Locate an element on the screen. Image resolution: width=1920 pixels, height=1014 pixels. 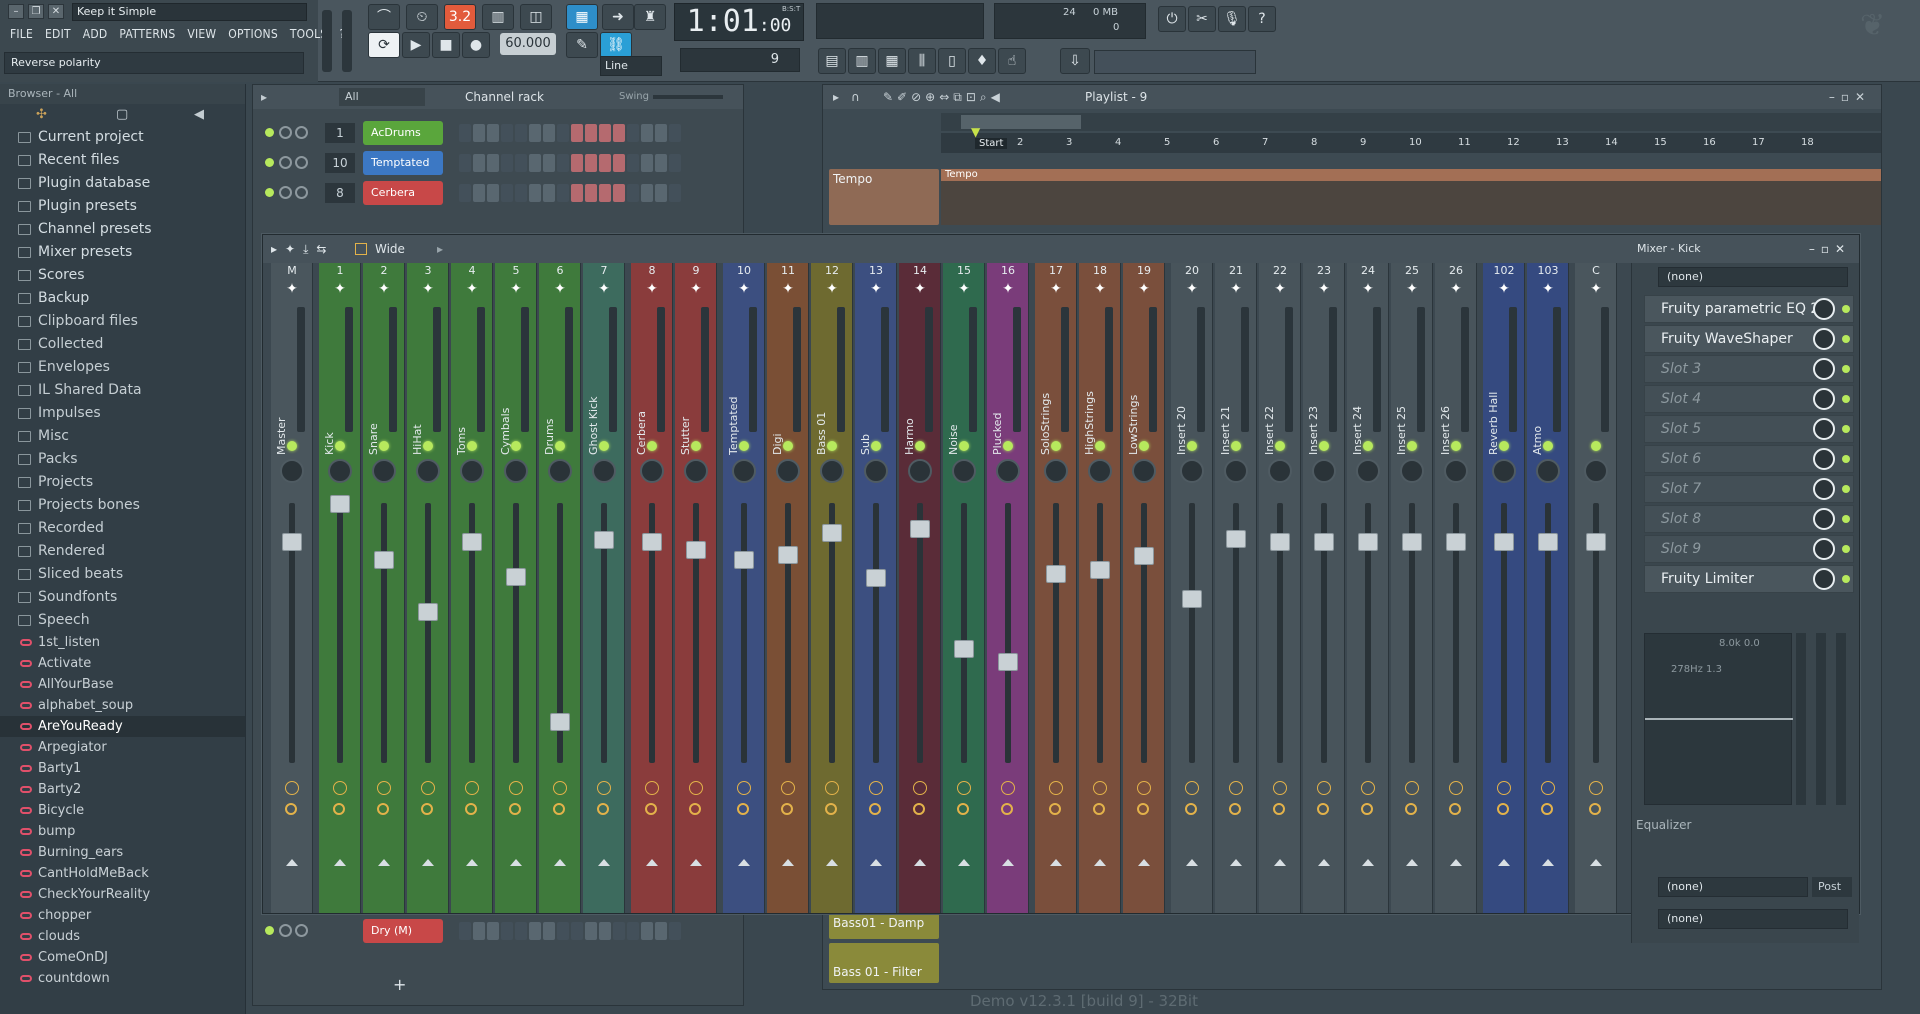
mixer-strip: 5 ✦ Cymbals is located at coordinates (516, 588).